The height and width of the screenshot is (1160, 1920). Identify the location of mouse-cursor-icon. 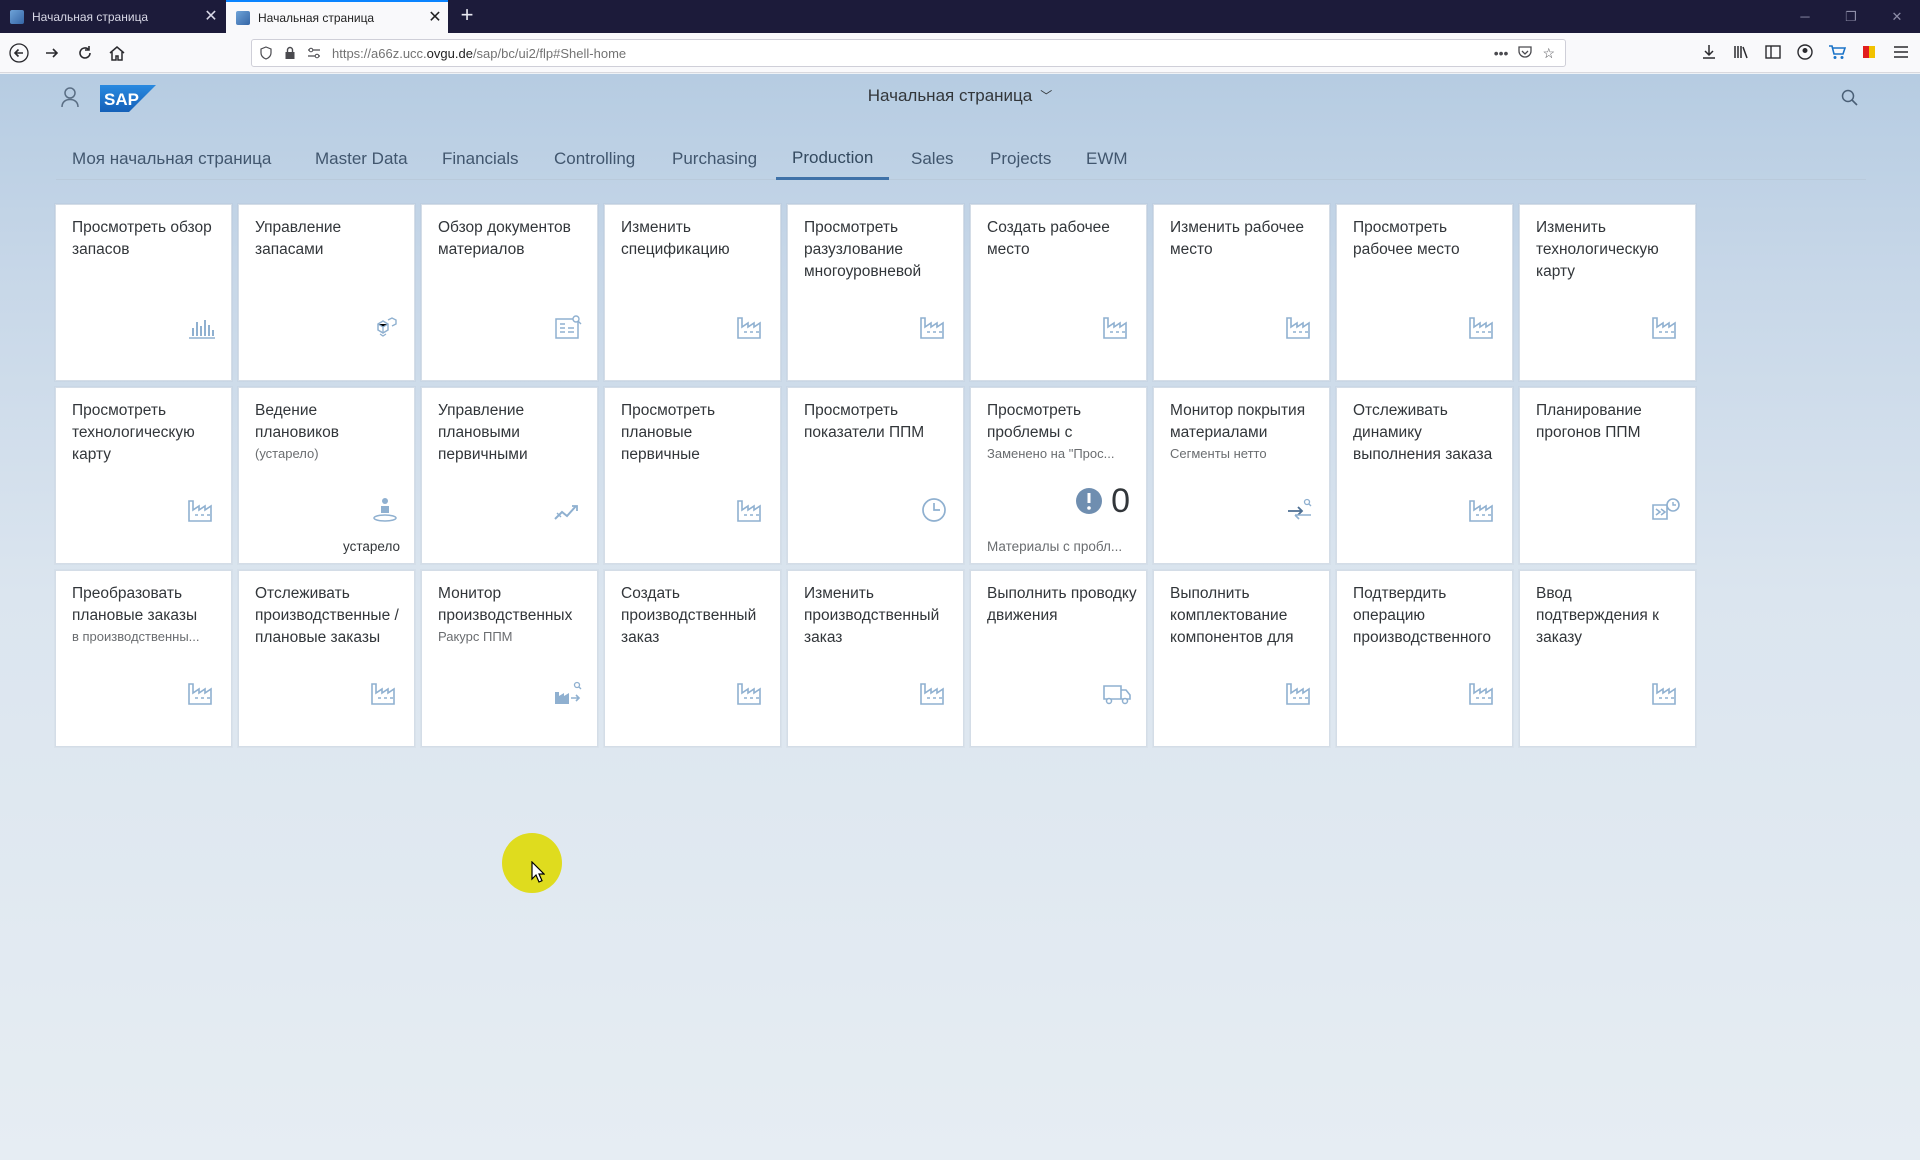
(538, 872).